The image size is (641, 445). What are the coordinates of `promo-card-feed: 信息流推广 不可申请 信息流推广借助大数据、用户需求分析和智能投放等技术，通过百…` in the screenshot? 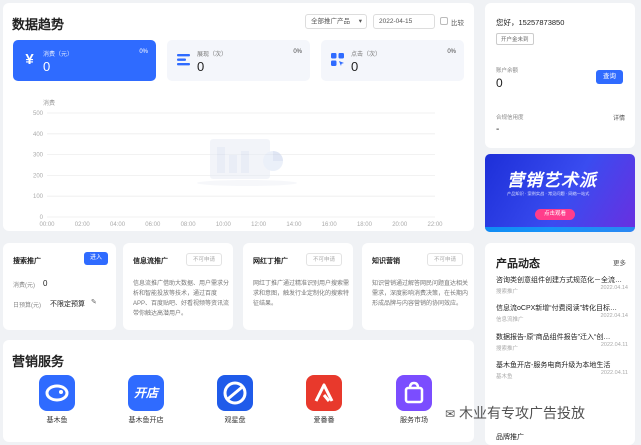 It's located at (178, 286).